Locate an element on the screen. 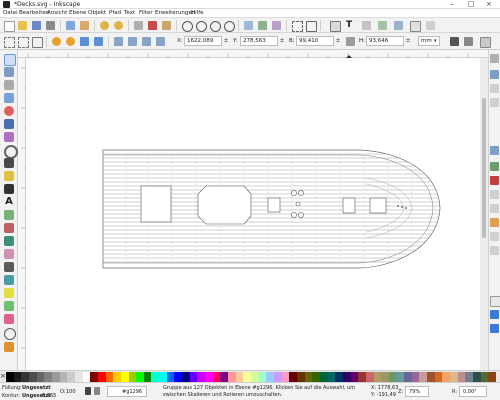 This screenshot has height=400, width=500. deselect-icon is located at coordinates (37, 42).